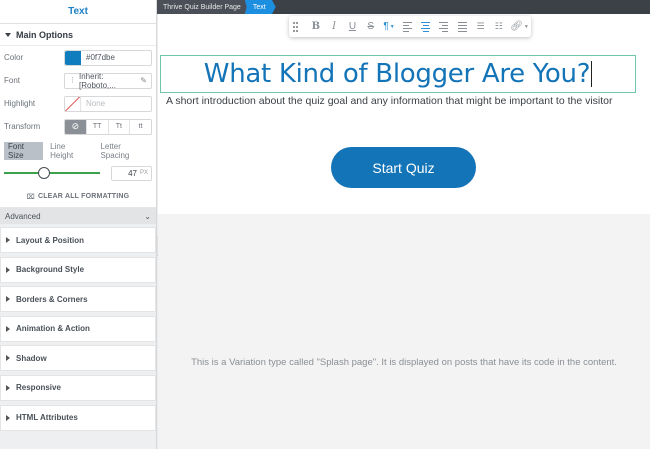 The image size is (650, 449). What do you see at coordinates (73, 103) in the screenshot?
I see `no-color-swatch-icon` at bounding box center [73, 103].